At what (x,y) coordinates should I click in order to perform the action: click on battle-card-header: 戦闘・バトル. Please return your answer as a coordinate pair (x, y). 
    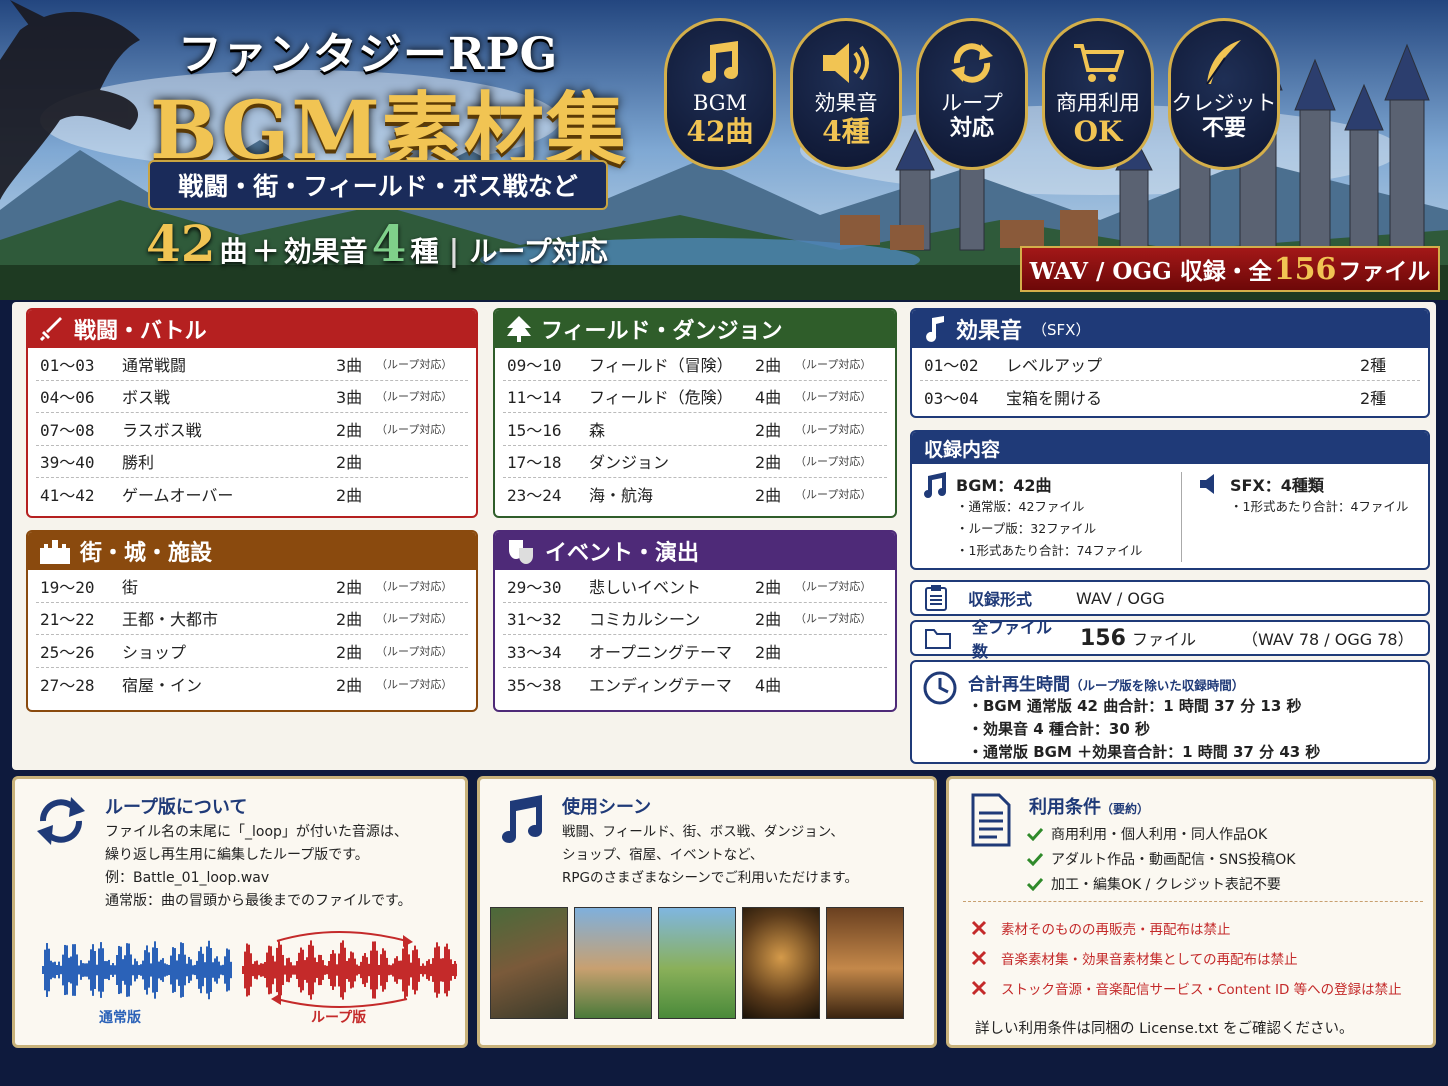
    Looking at the image, I should click on (252, 329).